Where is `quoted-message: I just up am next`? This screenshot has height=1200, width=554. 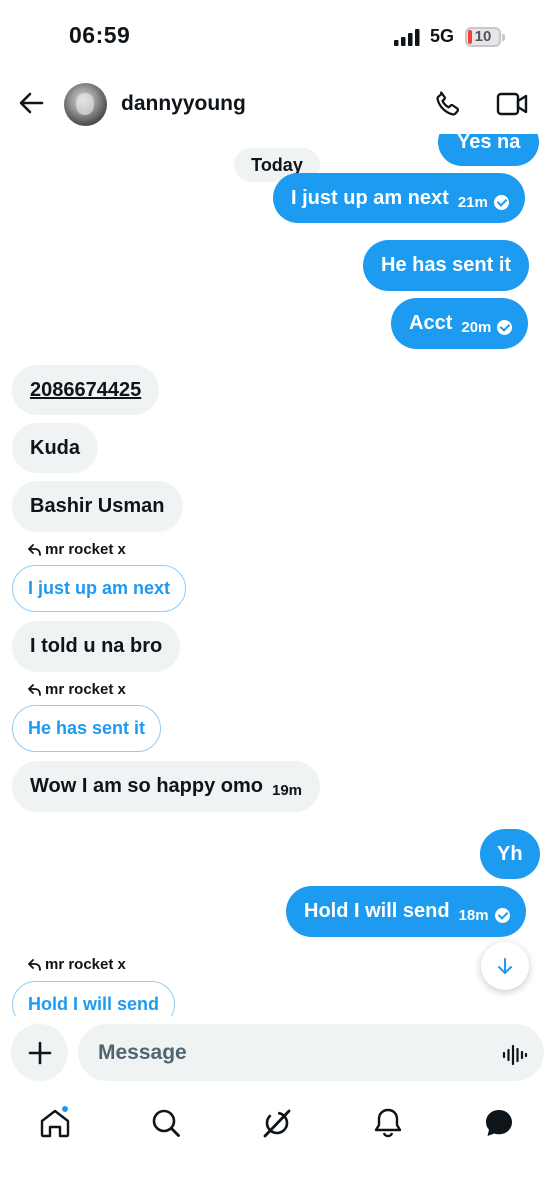 quoted-message: I just up am next is located at coordinates (99, 588).